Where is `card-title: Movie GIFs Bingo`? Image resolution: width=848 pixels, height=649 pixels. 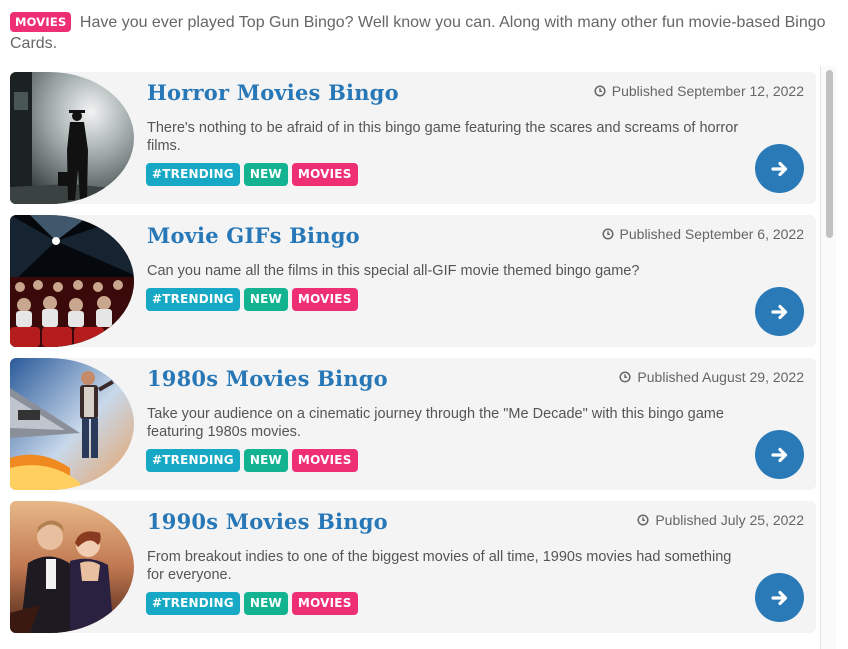
card-title: Movie GIFs Bingo is located at coordinates (253, 235).